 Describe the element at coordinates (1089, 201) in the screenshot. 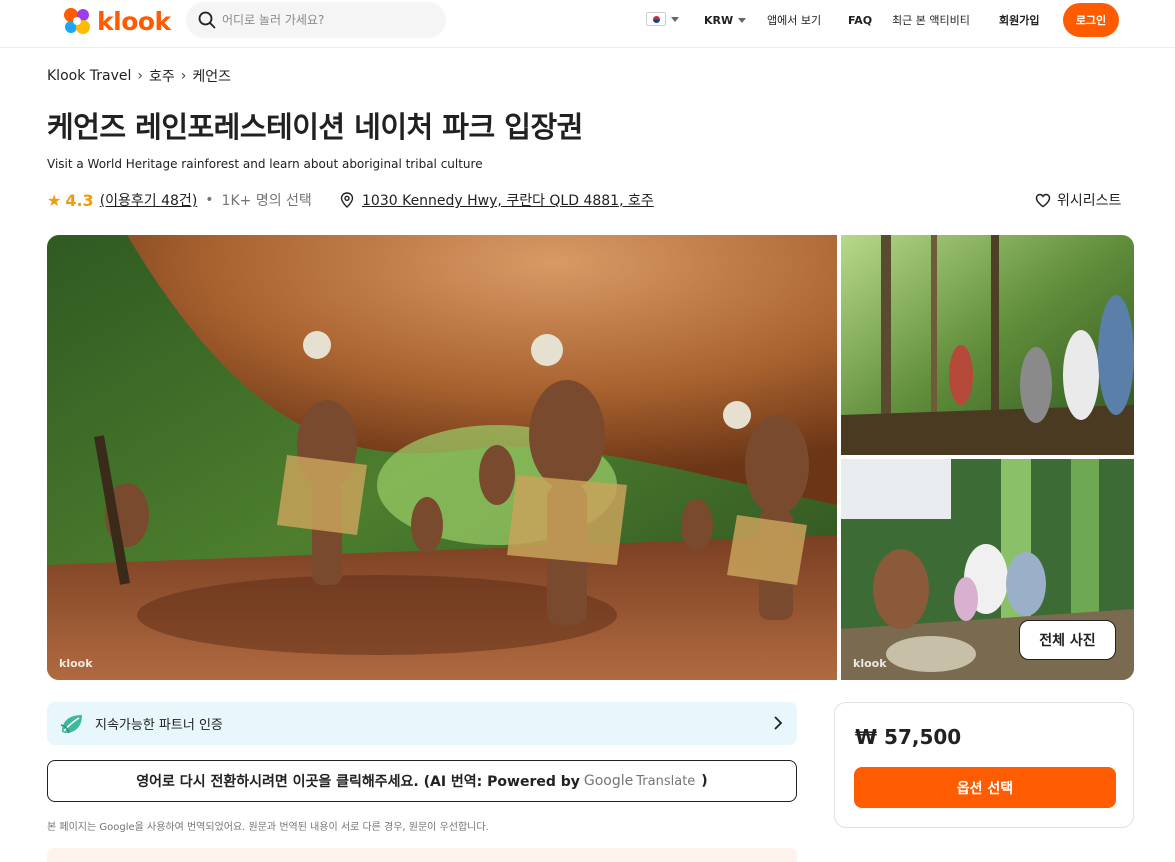

I see `wishlist-label: 위시리스트` at that location.